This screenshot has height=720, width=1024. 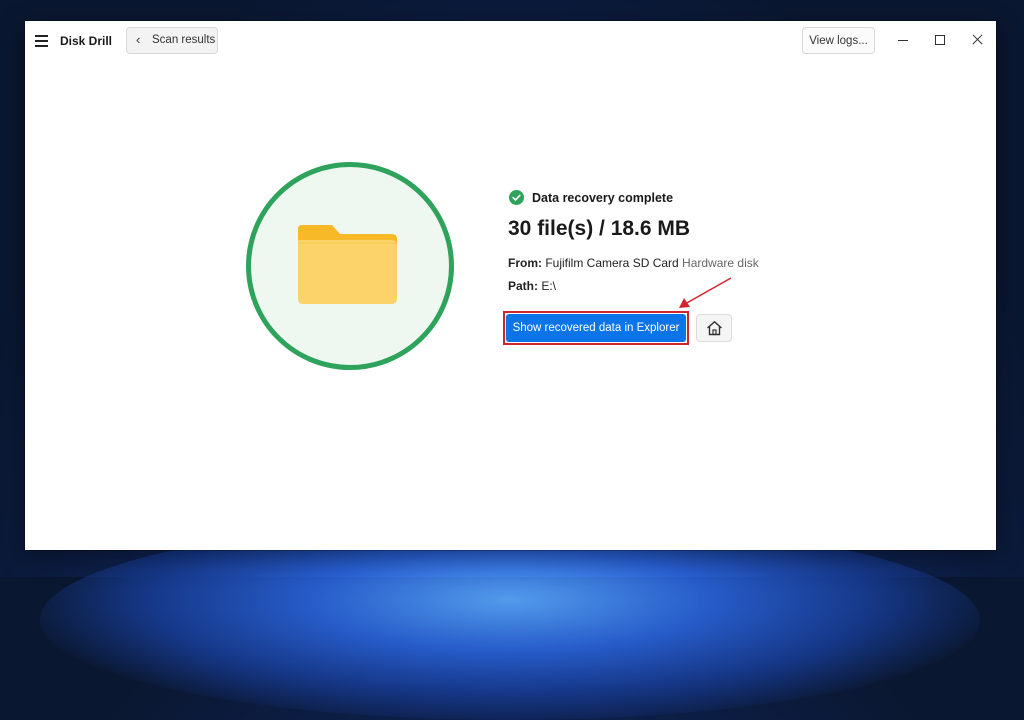 I want to click on home-button, so click(x=714, y=328).